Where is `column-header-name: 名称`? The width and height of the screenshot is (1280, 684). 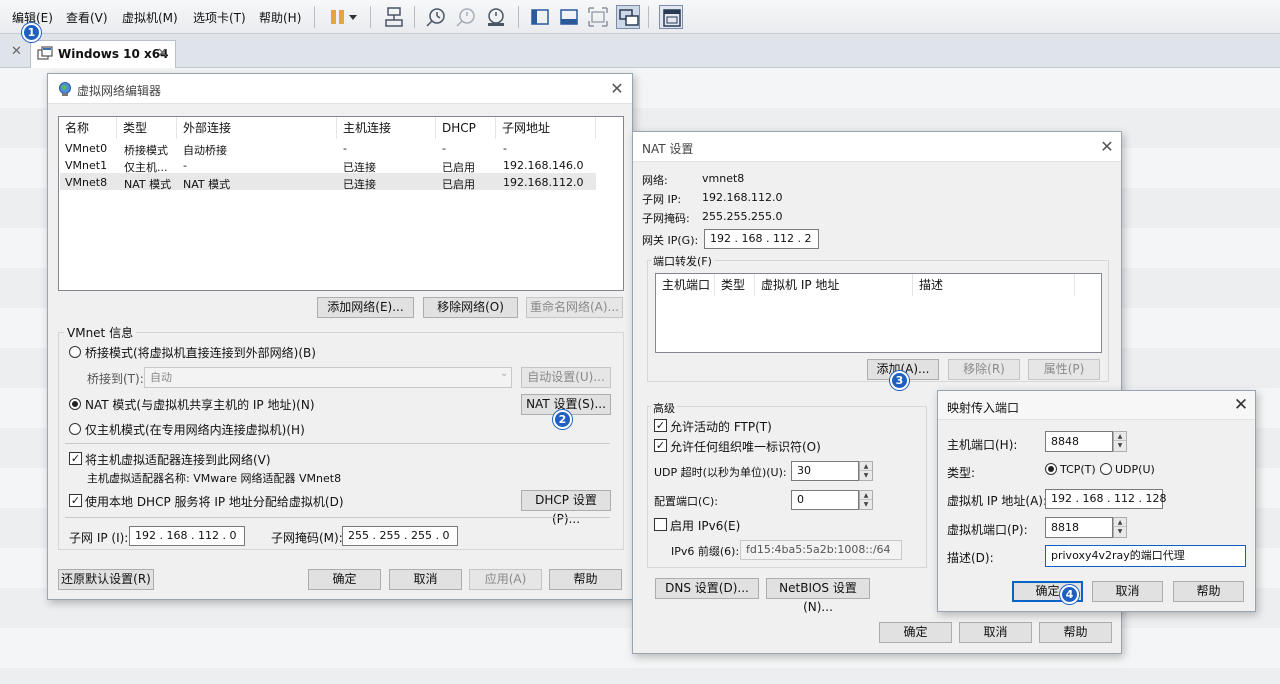
column-header-name: 名称 is located at coordinates (88, 128).